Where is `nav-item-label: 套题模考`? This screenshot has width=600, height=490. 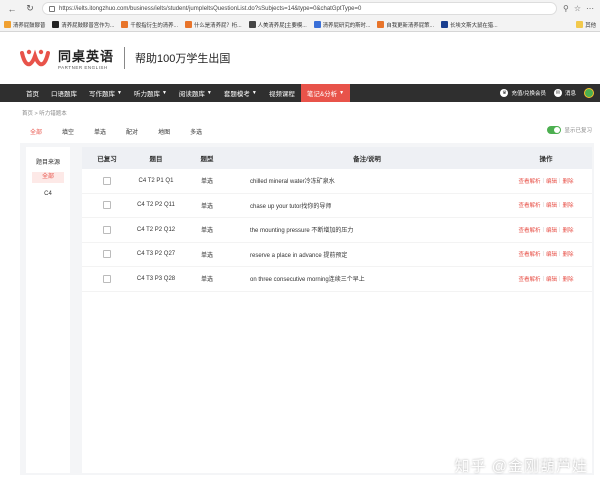
nav-item-label: 套题模考 is located at coordinates (236, 94).